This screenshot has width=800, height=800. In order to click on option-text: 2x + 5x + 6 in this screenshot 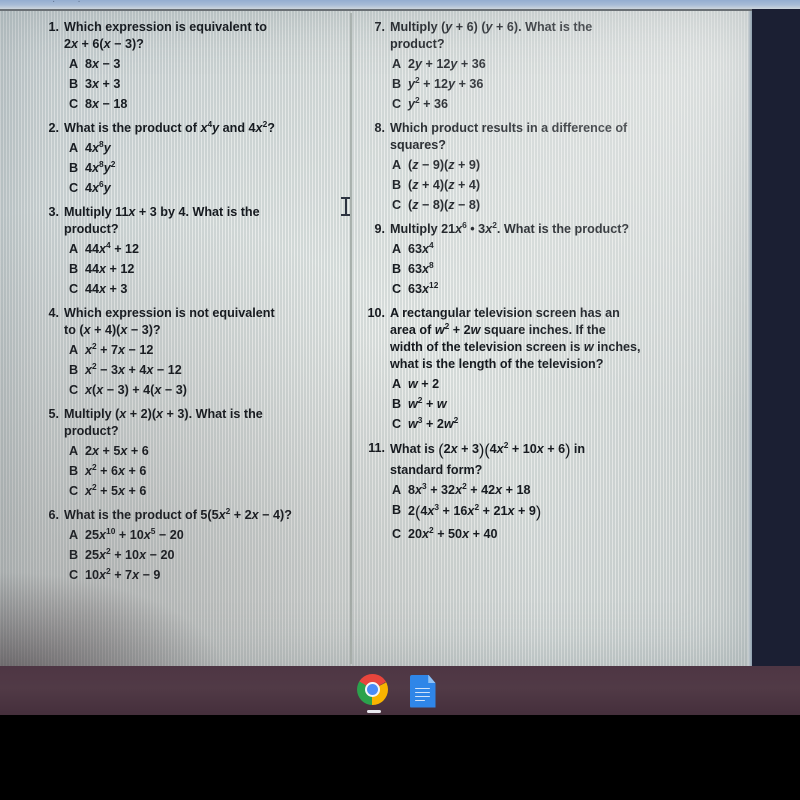, I will do `click(117, 451)`.